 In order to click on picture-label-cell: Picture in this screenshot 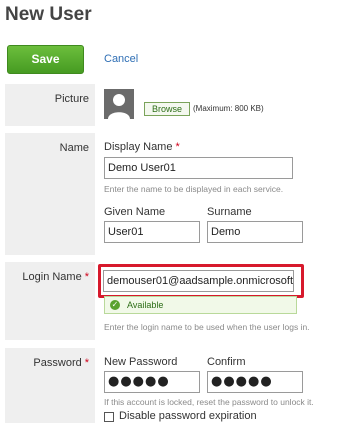, I will do `click(50, 105)`.